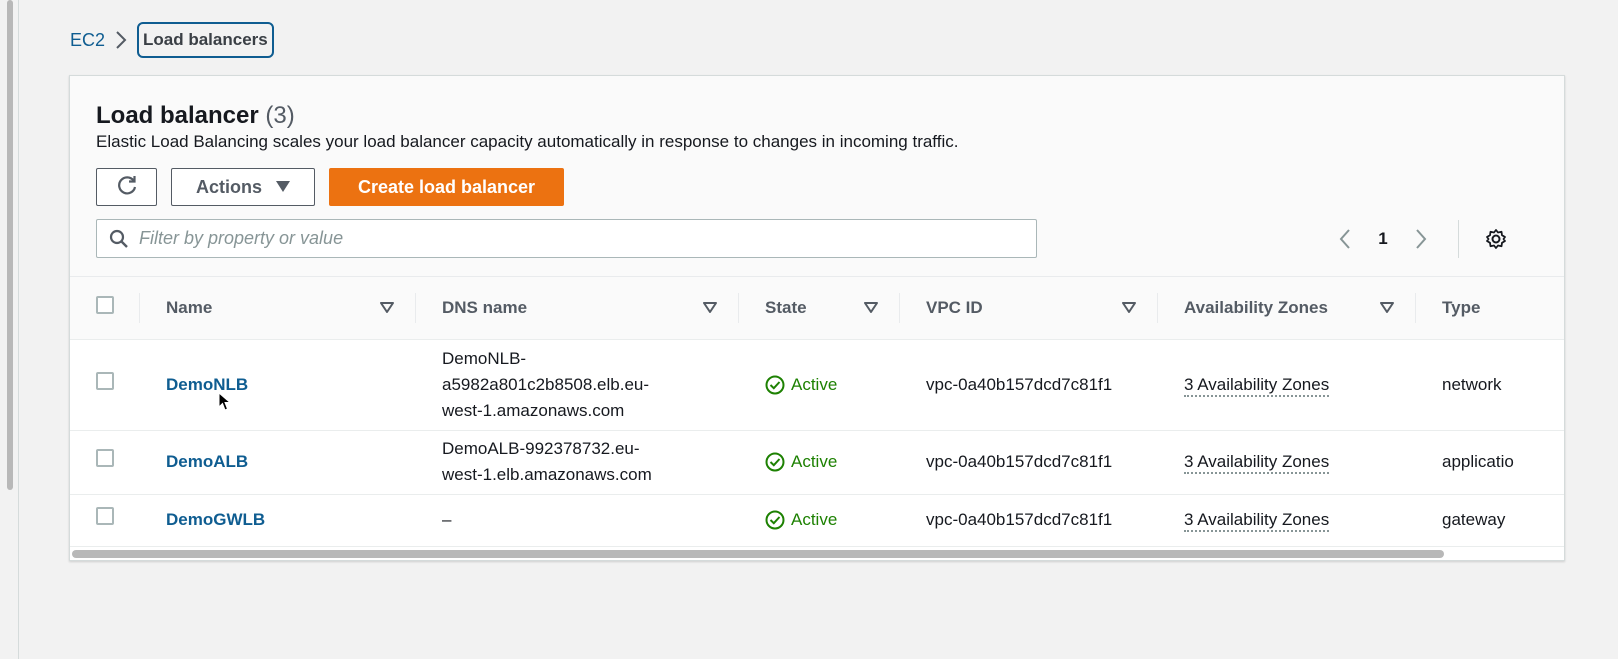 Image resolution: width=1618 pixels, height=659 pixels. I want to click on dns-line: DemoNLB-, so click(484, 358).